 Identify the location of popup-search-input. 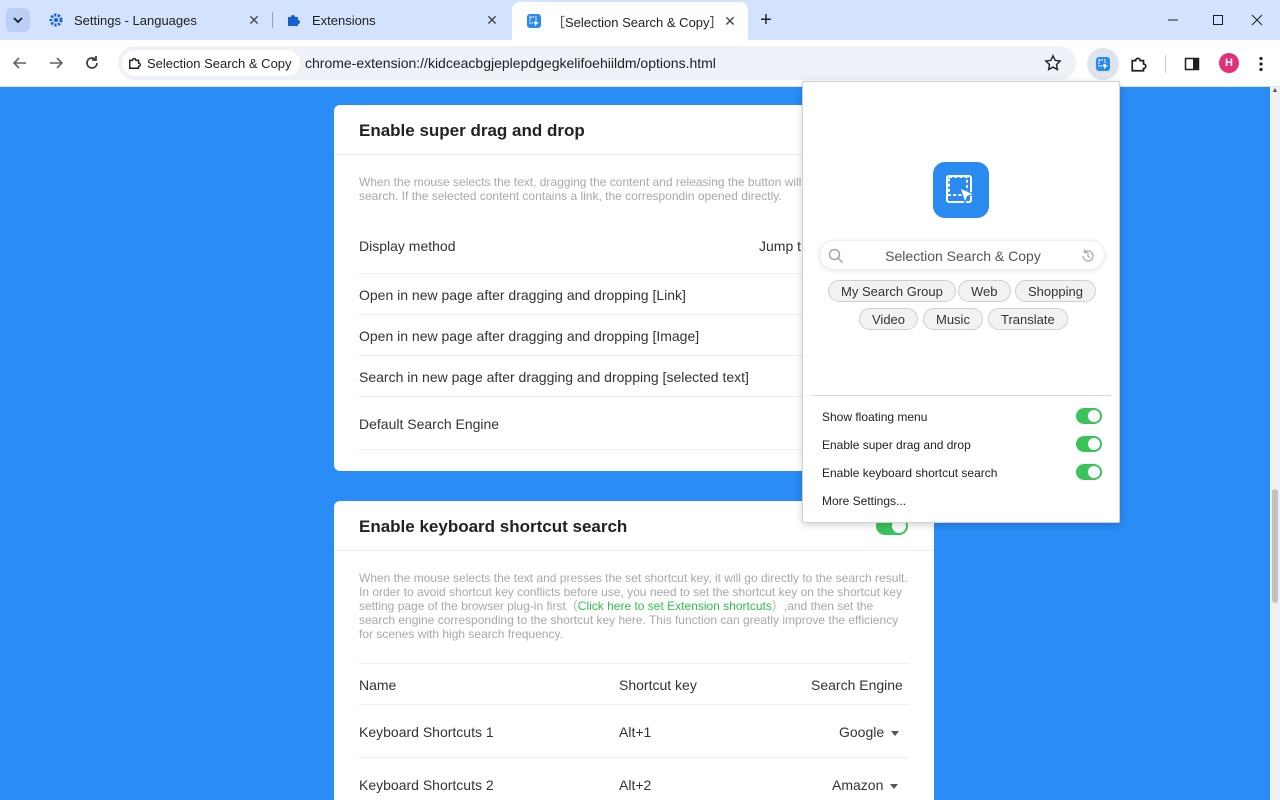
(963, 256).